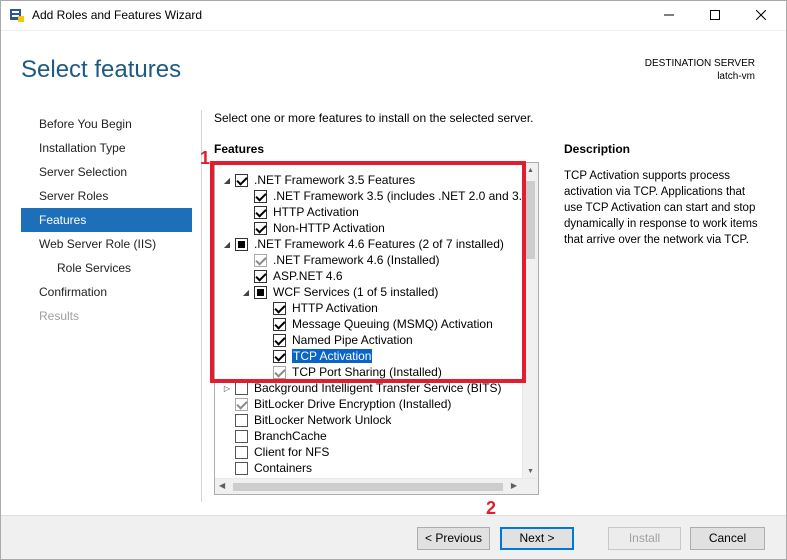 The height and width of the screenshot is (560, 787). Describe the element at coordinates (205, 158) in the screenshot. I see `annotation-number-1: 1` at that location.